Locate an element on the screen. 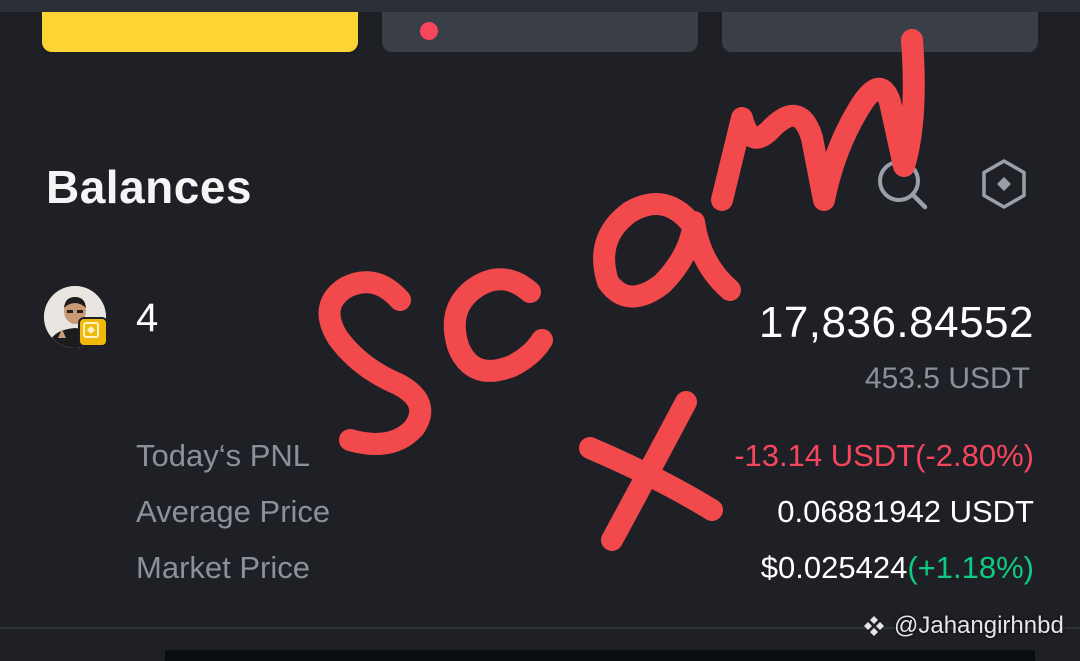 Image resolution: width=1080 pixels, height=661 pixels. todays-pnl-value: -13.14 USDT(-2.80%) is located at coordinates (884, 455).